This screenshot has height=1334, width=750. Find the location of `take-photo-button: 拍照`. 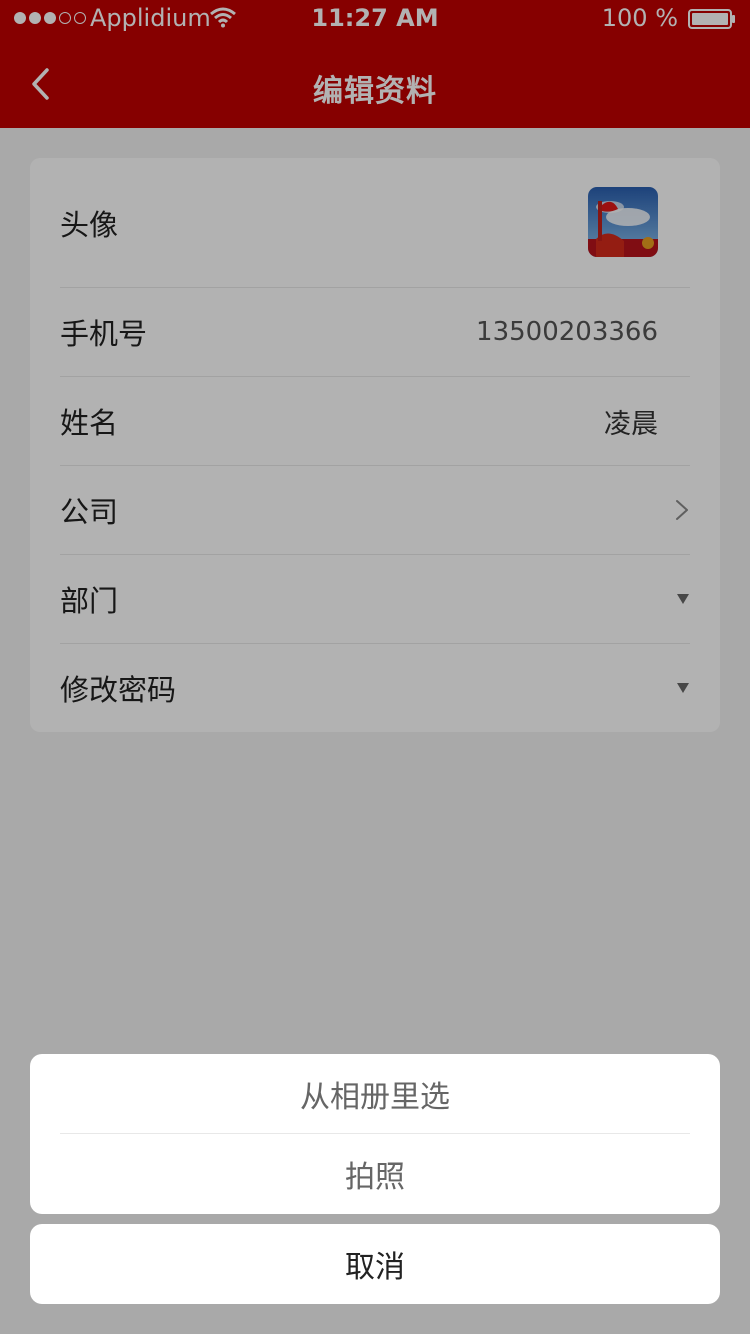

take-photo-button: 拍照 is located at coordinates (375, 1174).